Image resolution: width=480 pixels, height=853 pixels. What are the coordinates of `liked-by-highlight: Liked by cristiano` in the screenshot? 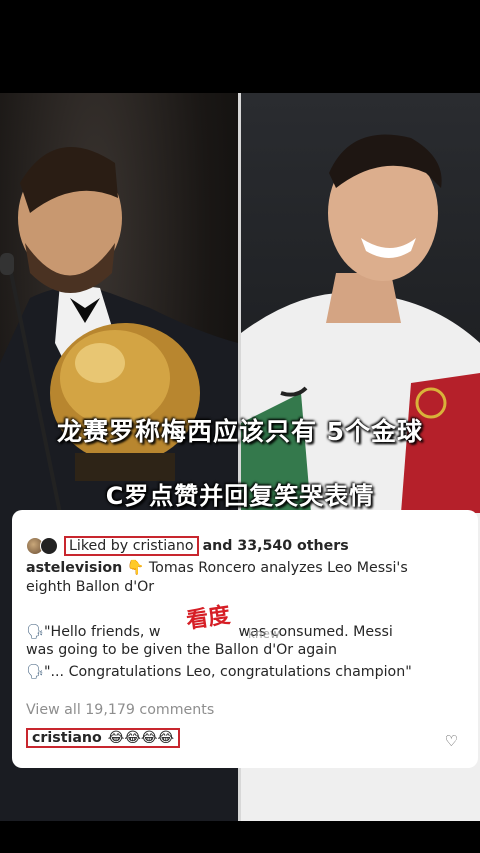 It's located at (131, 546).